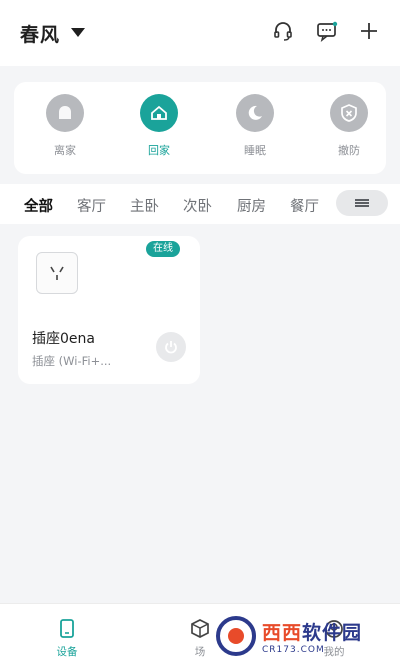 The width and height of the screenshot is (400, 669). What do you see at coordinates (78, 32) in the screenshot?
I see `home-switch-chevron-down-icon` at bounding box center [78, 32].